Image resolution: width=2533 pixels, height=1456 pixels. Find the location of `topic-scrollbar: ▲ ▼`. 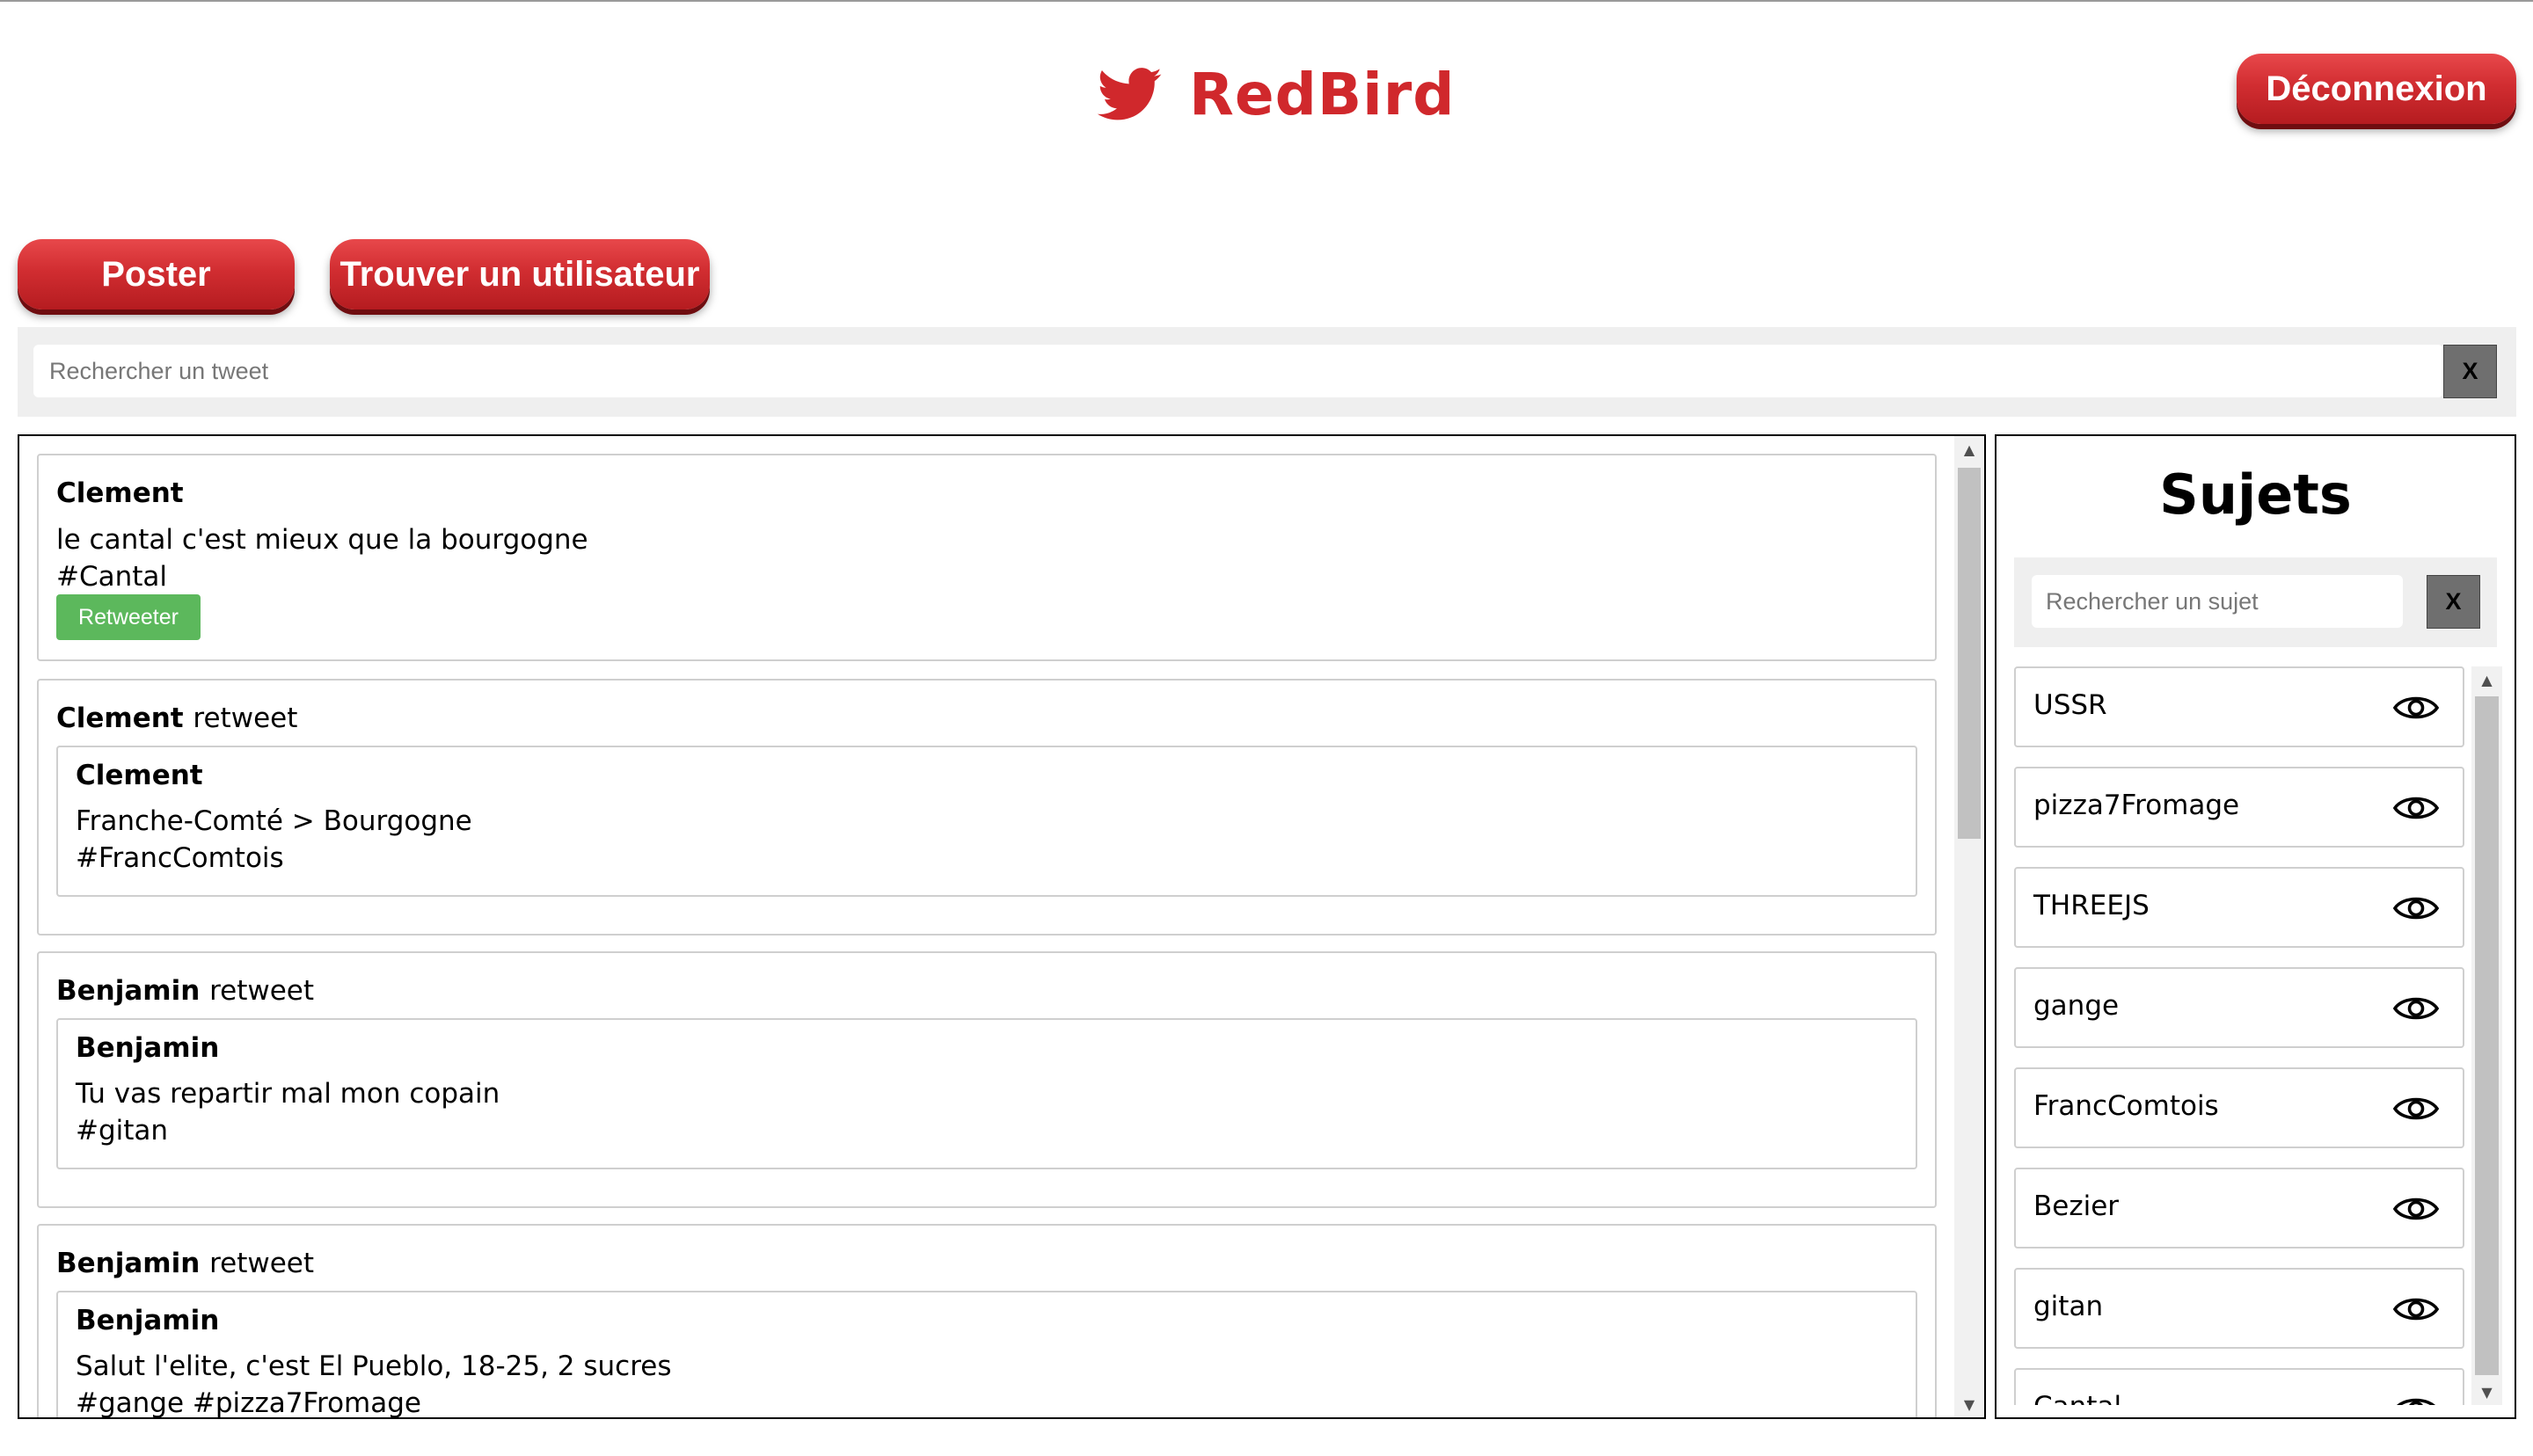

topic-scrollbar: ▲ ▼ is located at coordinates (2486, 1035).